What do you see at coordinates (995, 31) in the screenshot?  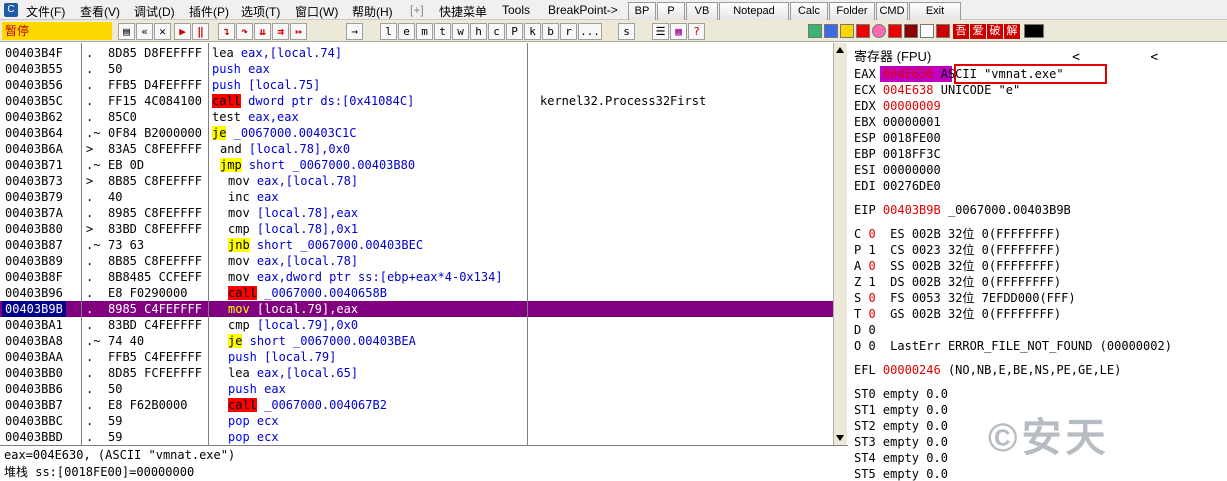 I see `cn-po-button: 破` at bounding box center [995, 31].